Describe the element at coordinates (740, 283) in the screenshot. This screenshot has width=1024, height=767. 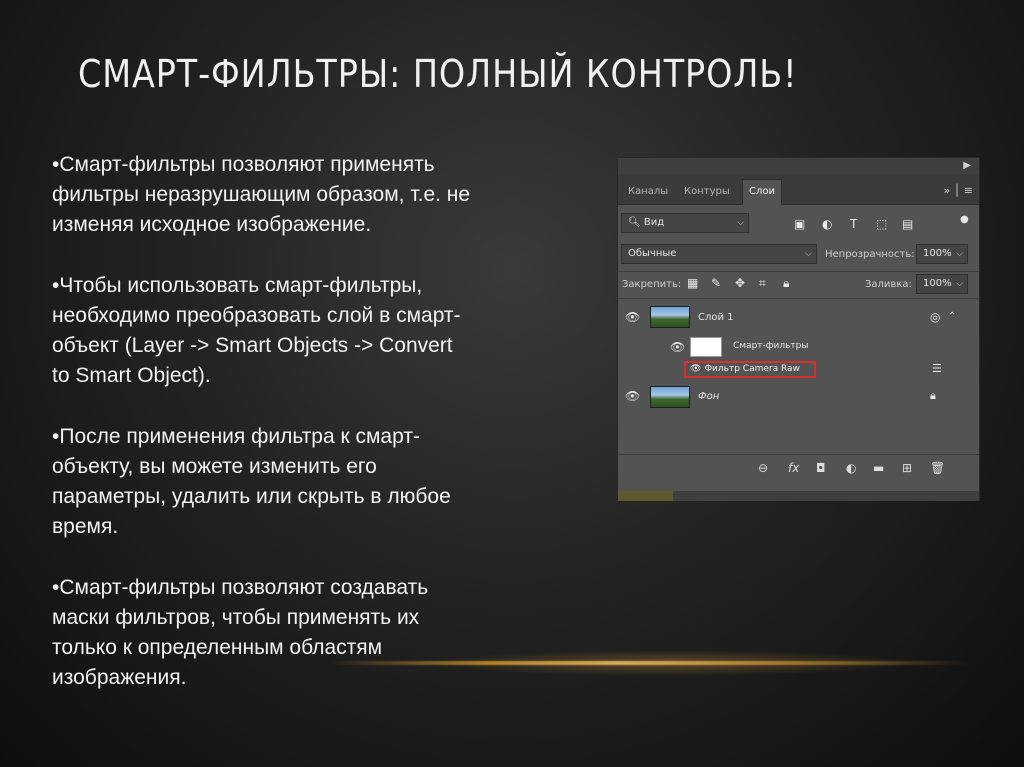
I see `lock-position-icon: ✥` at that location.